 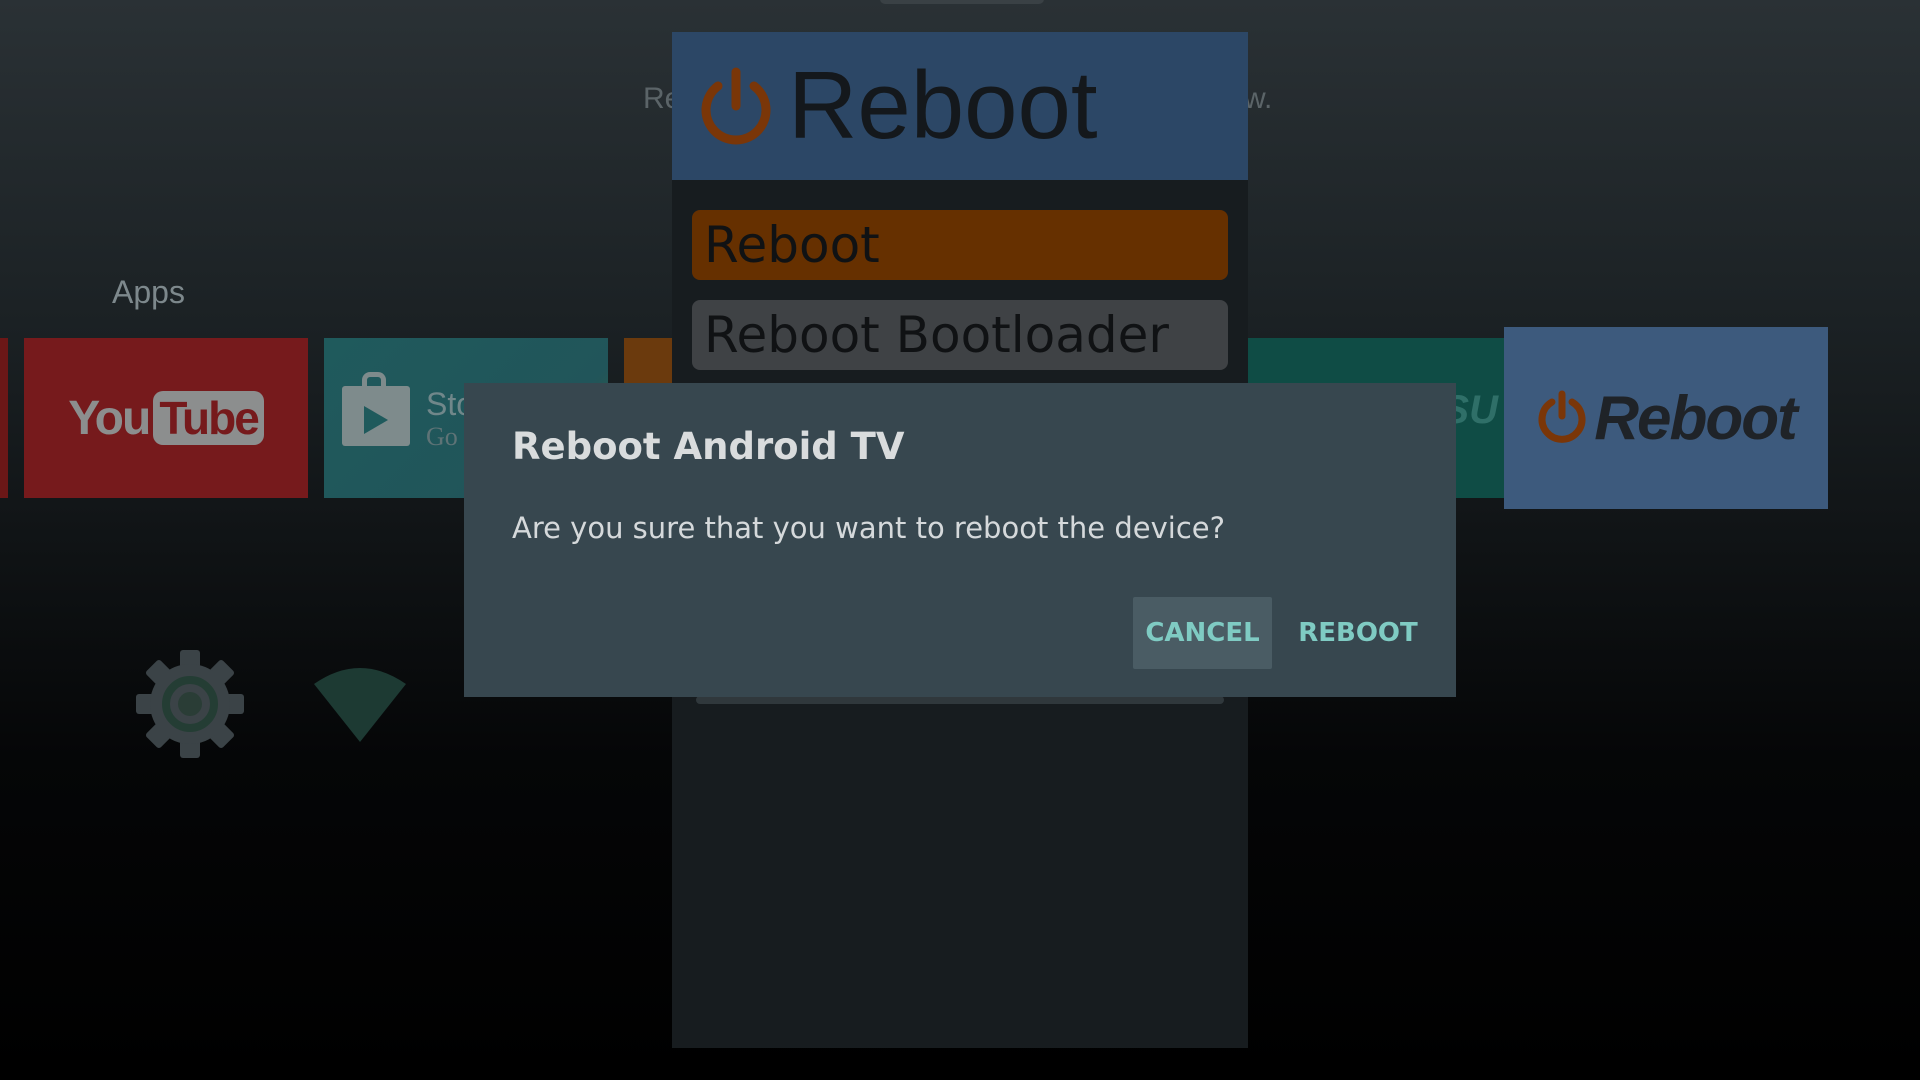 I want to click on reboot-tile-label: Reboot, so click(x=1696, y=418).